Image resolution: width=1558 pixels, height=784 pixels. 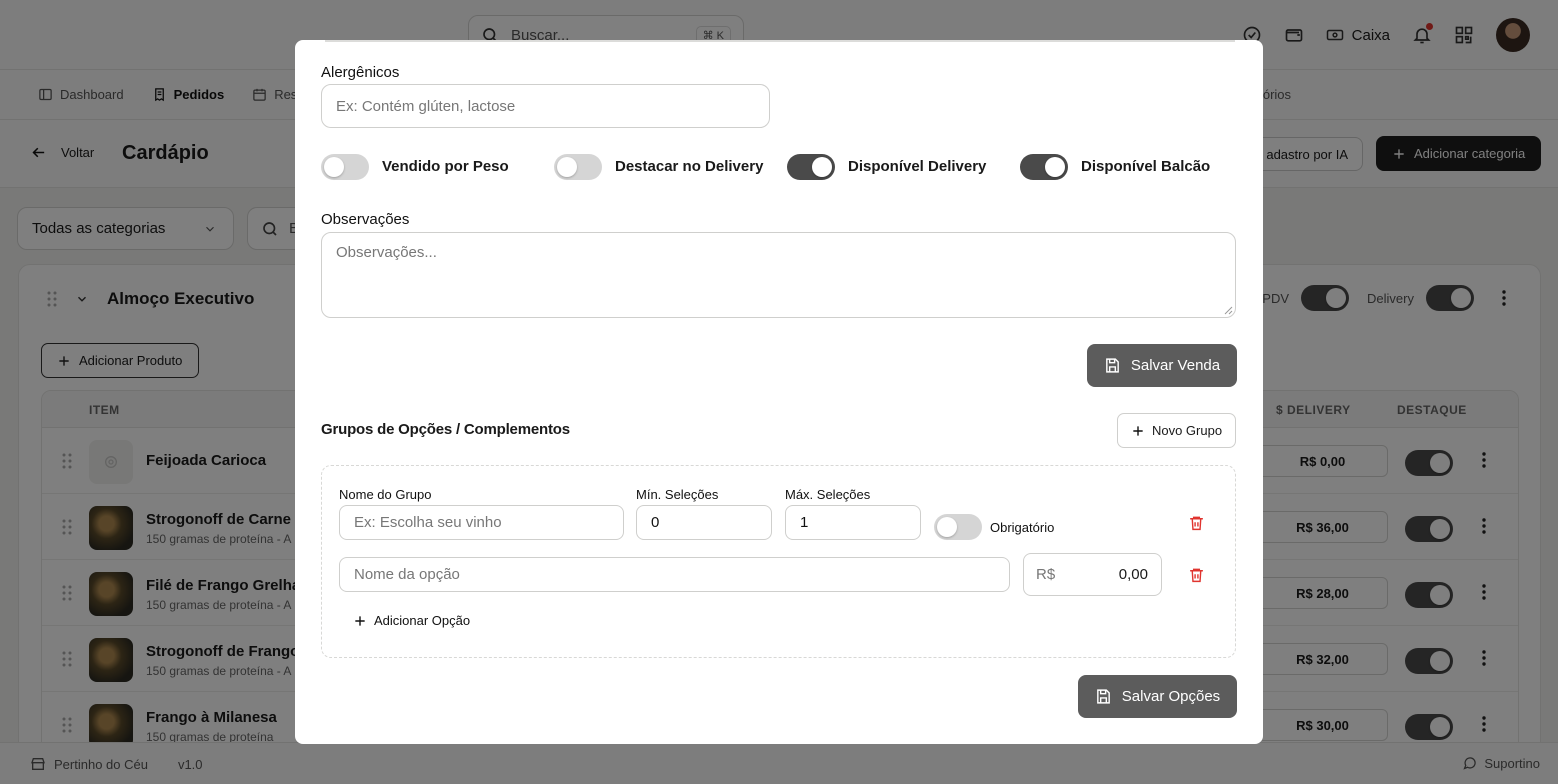 What do you see at coordinates (1196, 523) in the screenshot?
I see `delete-group-icon` at bounding box center [1196, 523].